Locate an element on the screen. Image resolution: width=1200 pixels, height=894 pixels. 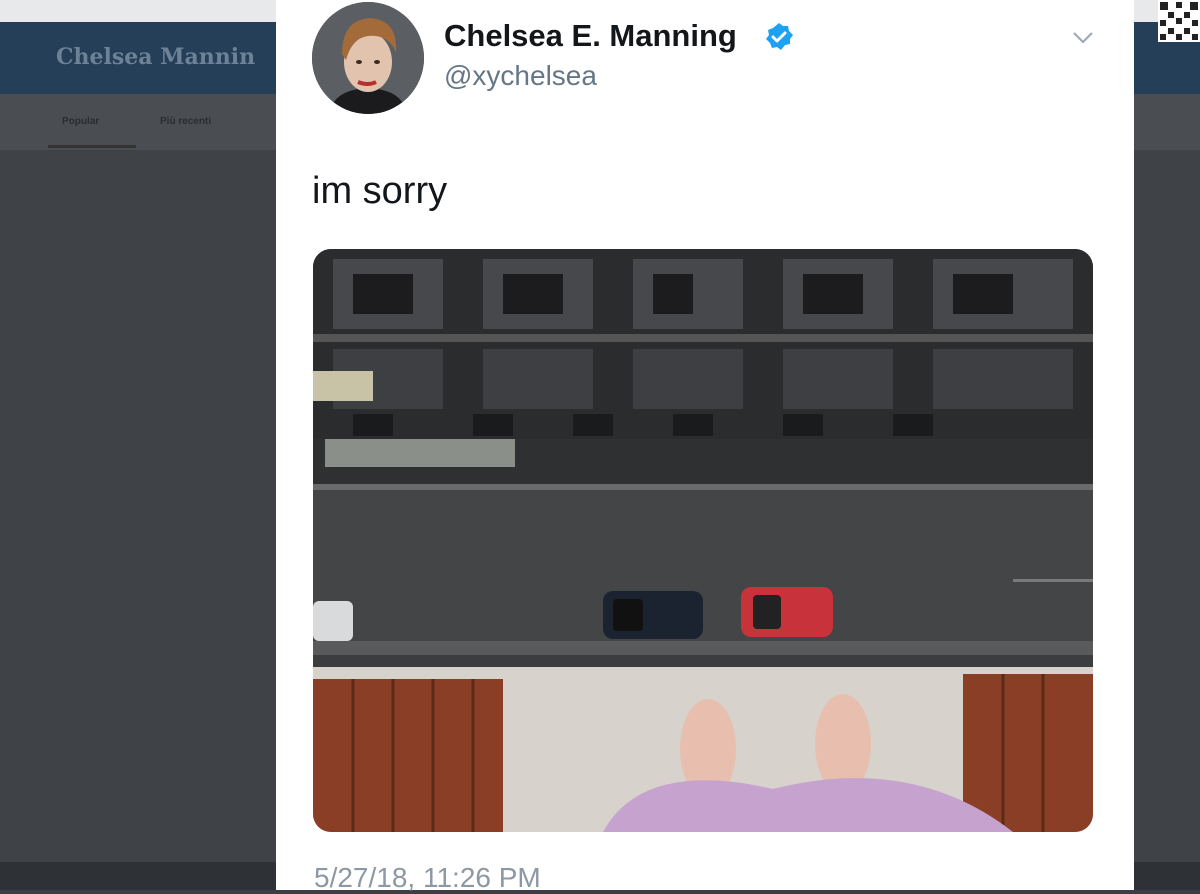
tweet-timestamp: 5/27/18, 11:26 PM is located at coordinates (427, 878).